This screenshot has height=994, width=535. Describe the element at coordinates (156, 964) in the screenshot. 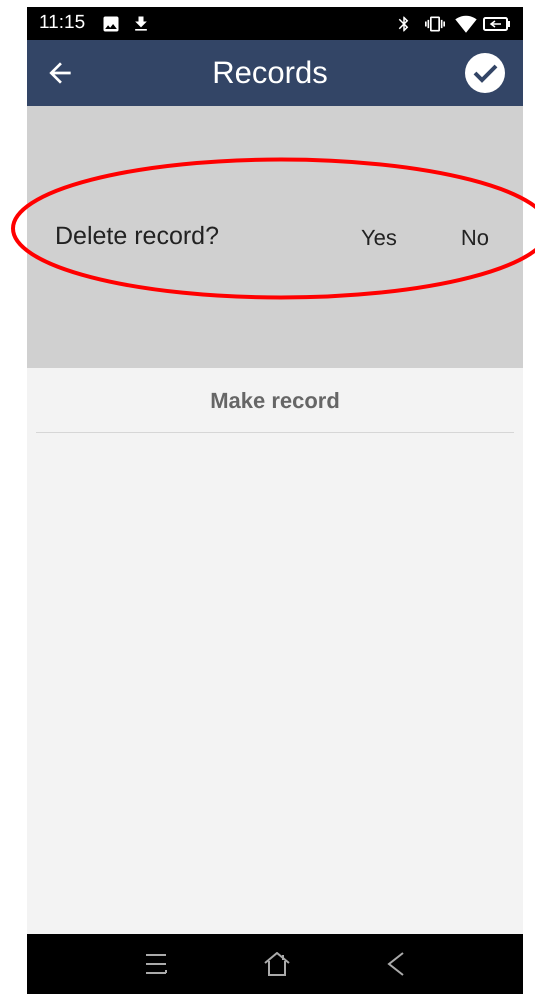

I see `menu-icon` at that location.